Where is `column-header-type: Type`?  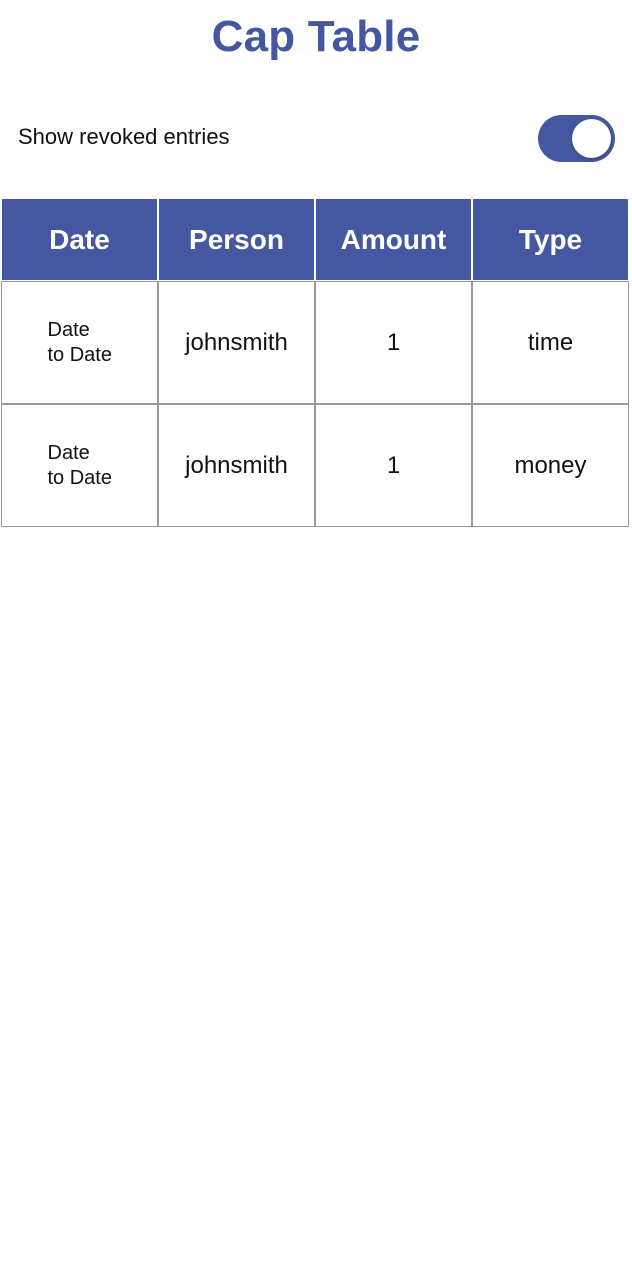
column-header-type: Type is located at coordinates (550, 239).